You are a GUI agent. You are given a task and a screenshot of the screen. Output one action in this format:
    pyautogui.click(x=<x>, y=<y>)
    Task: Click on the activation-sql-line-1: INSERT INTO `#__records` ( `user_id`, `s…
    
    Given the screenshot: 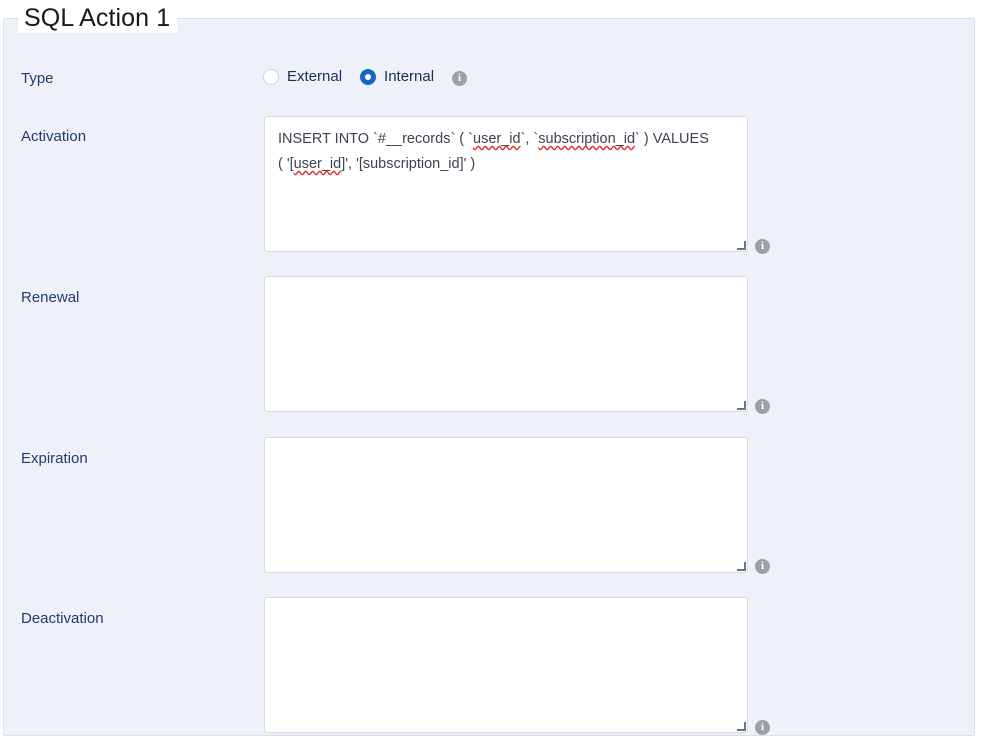 What is the action you would take?
    pyautogui.click(x=506, y=139)
    